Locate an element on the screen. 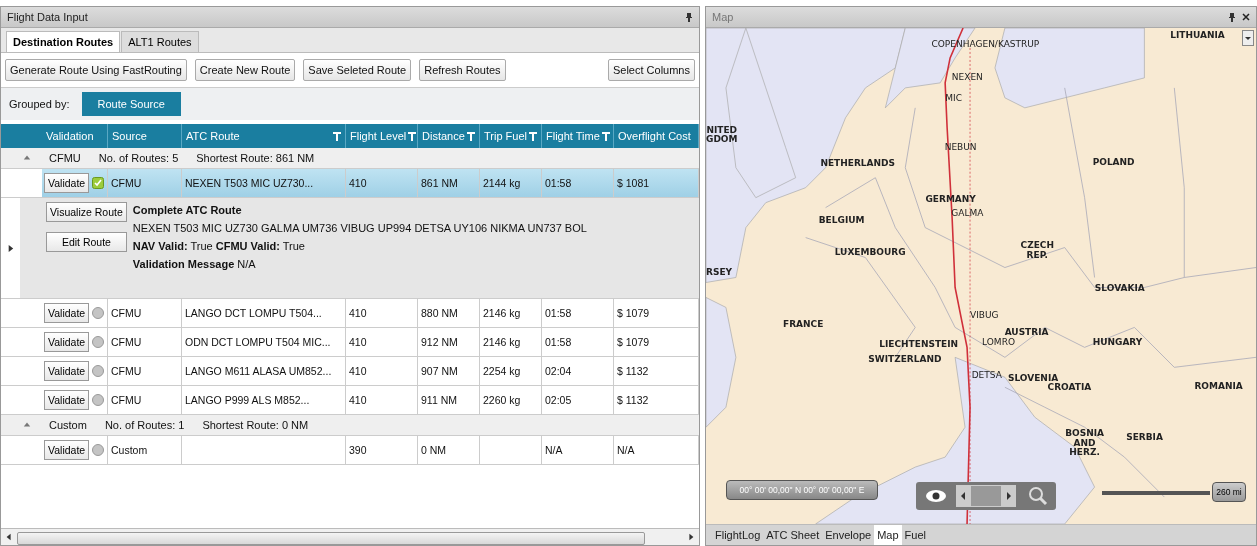  group-header-row: CFMU No. of Routes: 5 Shortest Route: 861 NM is located at coordinates (350, 158).